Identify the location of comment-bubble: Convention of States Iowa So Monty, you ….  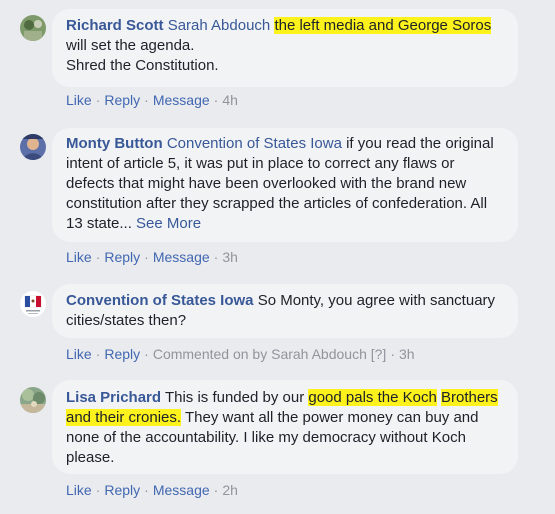
(285, 311).